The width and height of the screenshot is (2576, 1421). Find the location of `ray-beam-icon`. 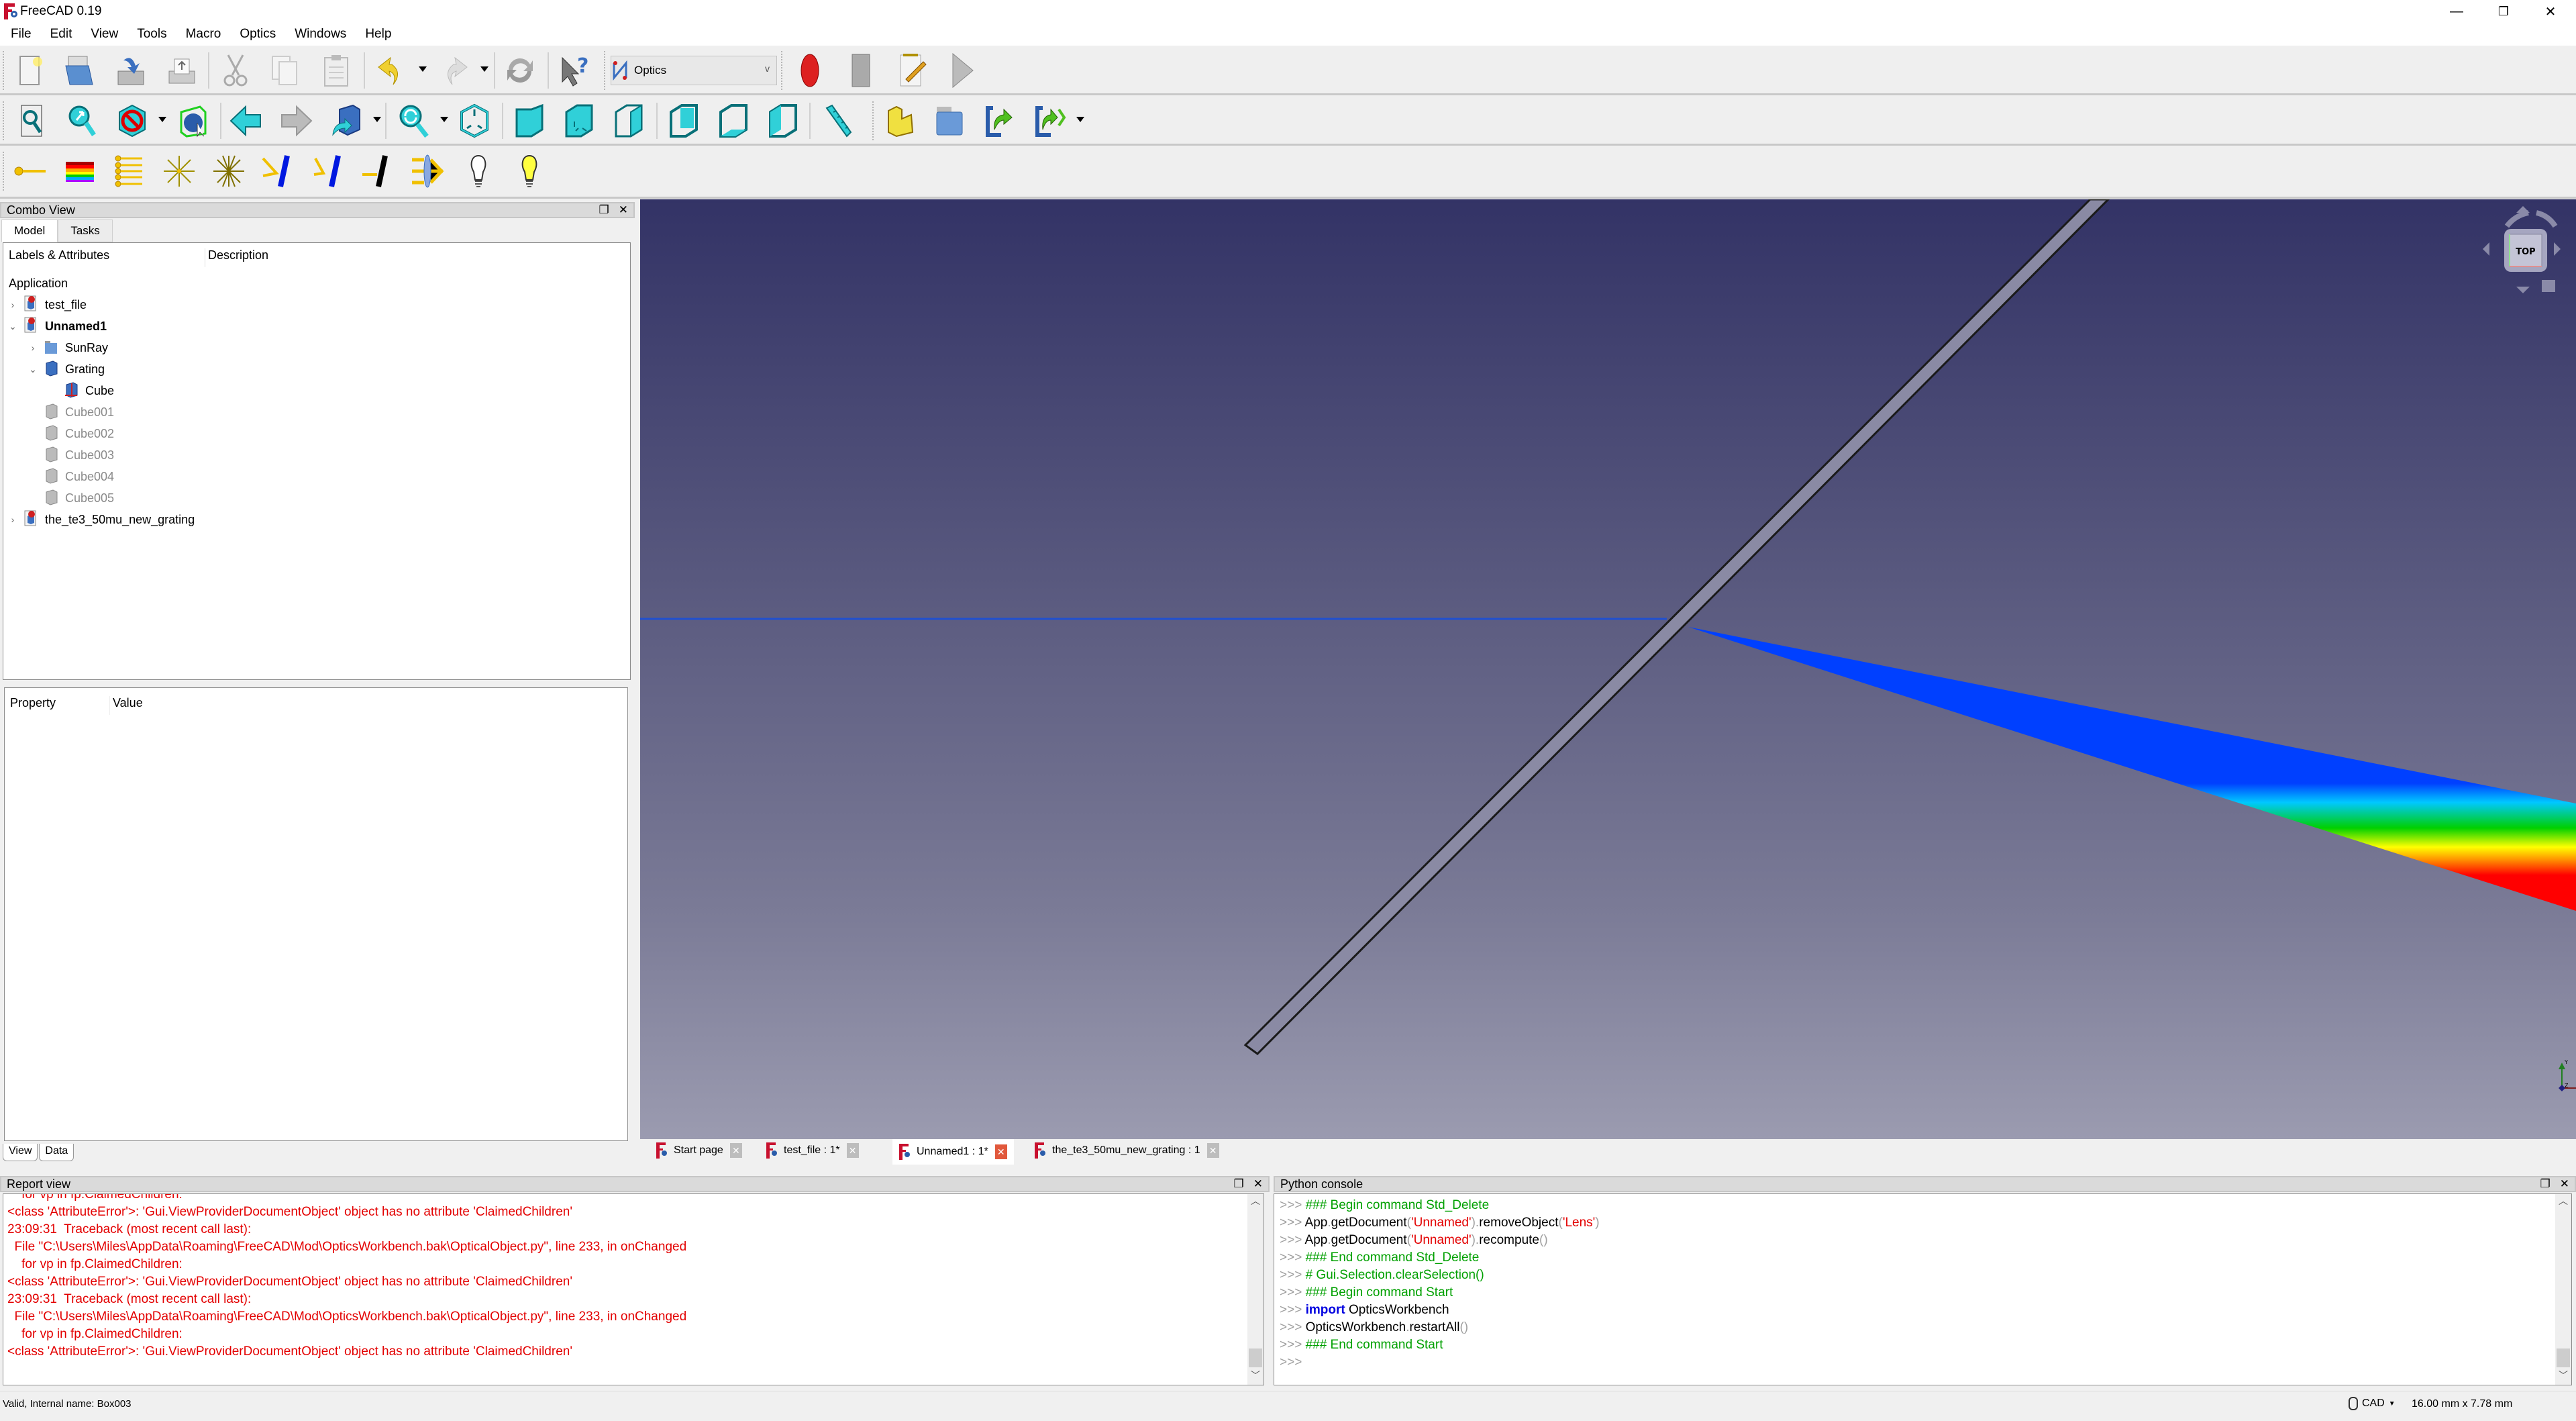

ray-beam-icon is located at coordinates (129, 171).